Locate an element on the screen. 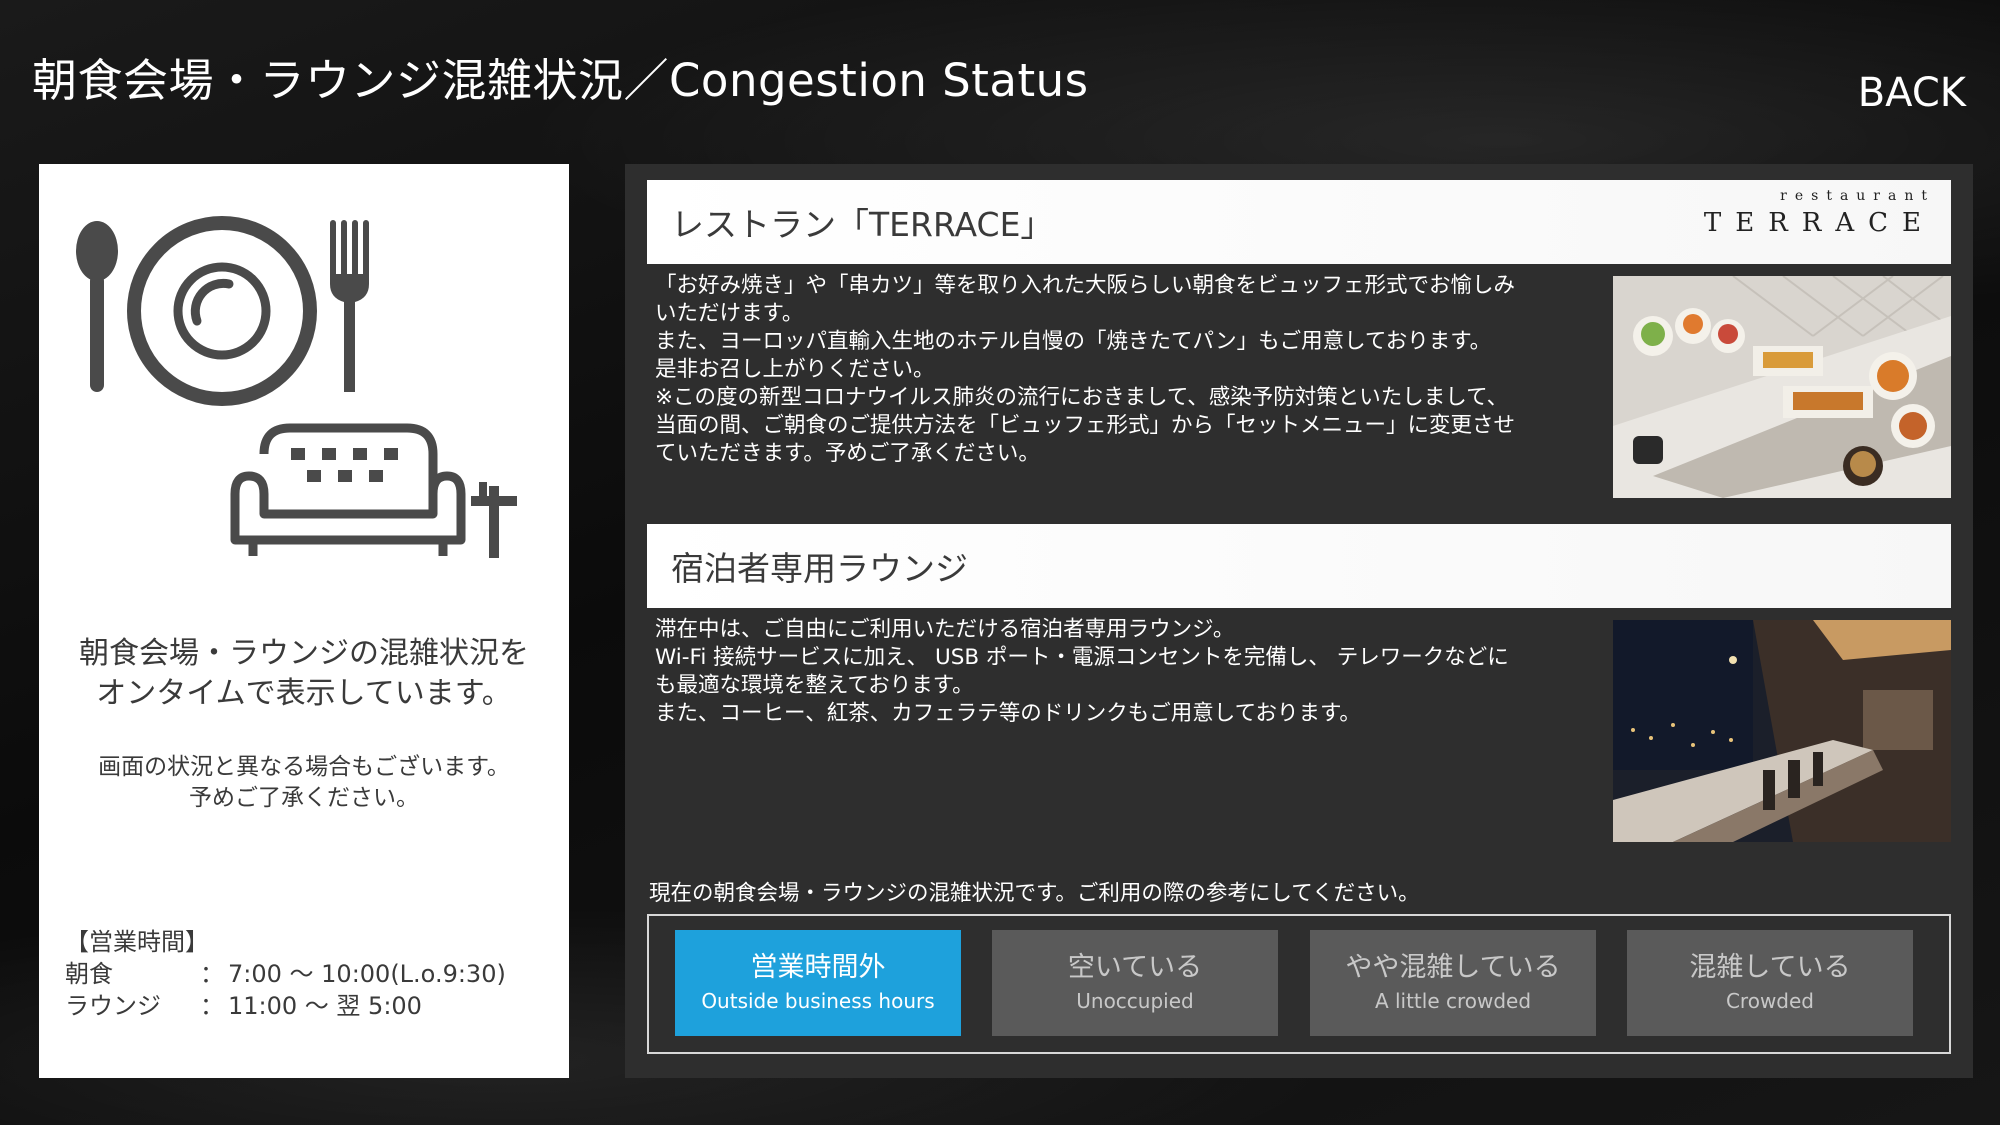 This screenshot has height=1125, width=2000. terrace-logo: restaurant TERRACE is located at coordinates (1819, 213).